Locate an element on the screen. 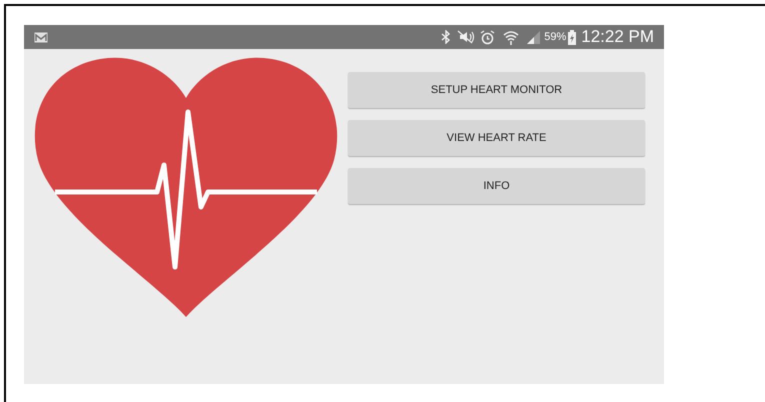  menu-button: SETUP HEART MONITOR is located at coordinates (496, 90).